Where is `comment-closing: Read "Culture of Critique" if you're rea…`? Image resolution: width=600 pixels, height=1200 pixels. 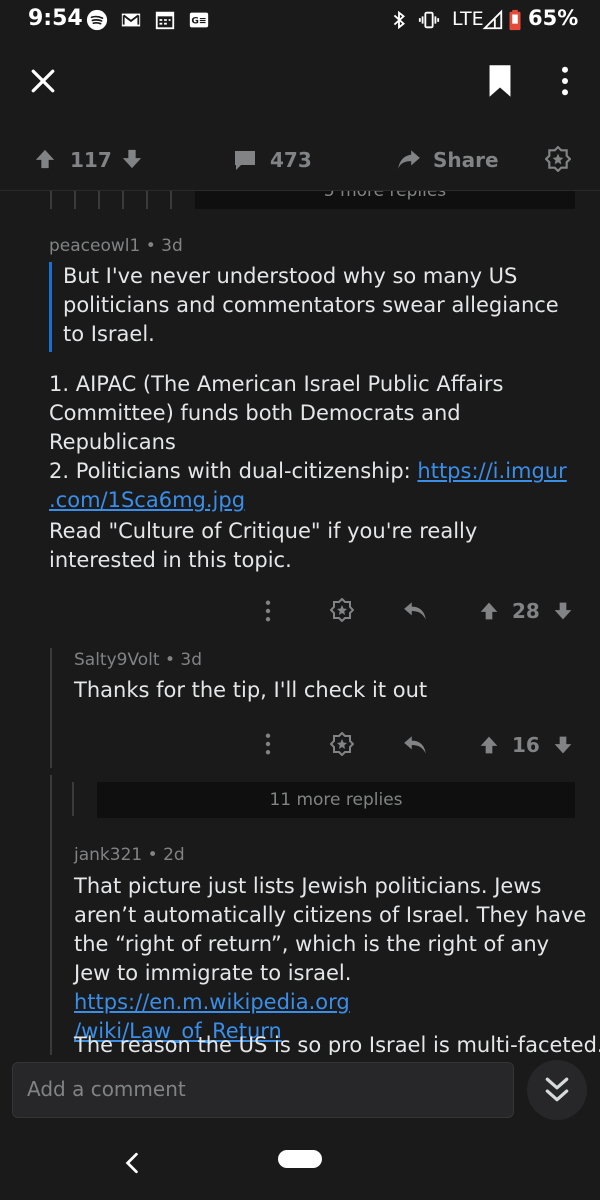 comment-closing: Read "Culture of Critique" if you're rea… is located at coordinates (263, 545).